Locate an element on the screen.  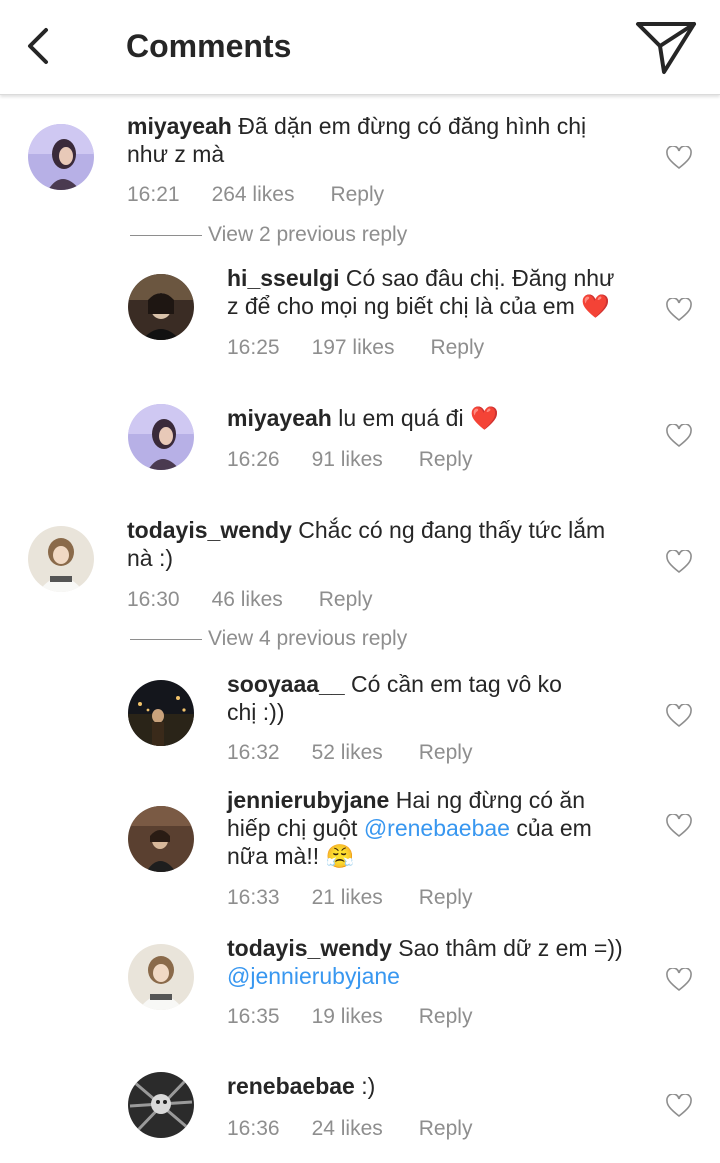
likes-count: 91 likes is located at coordinates (347, 460).